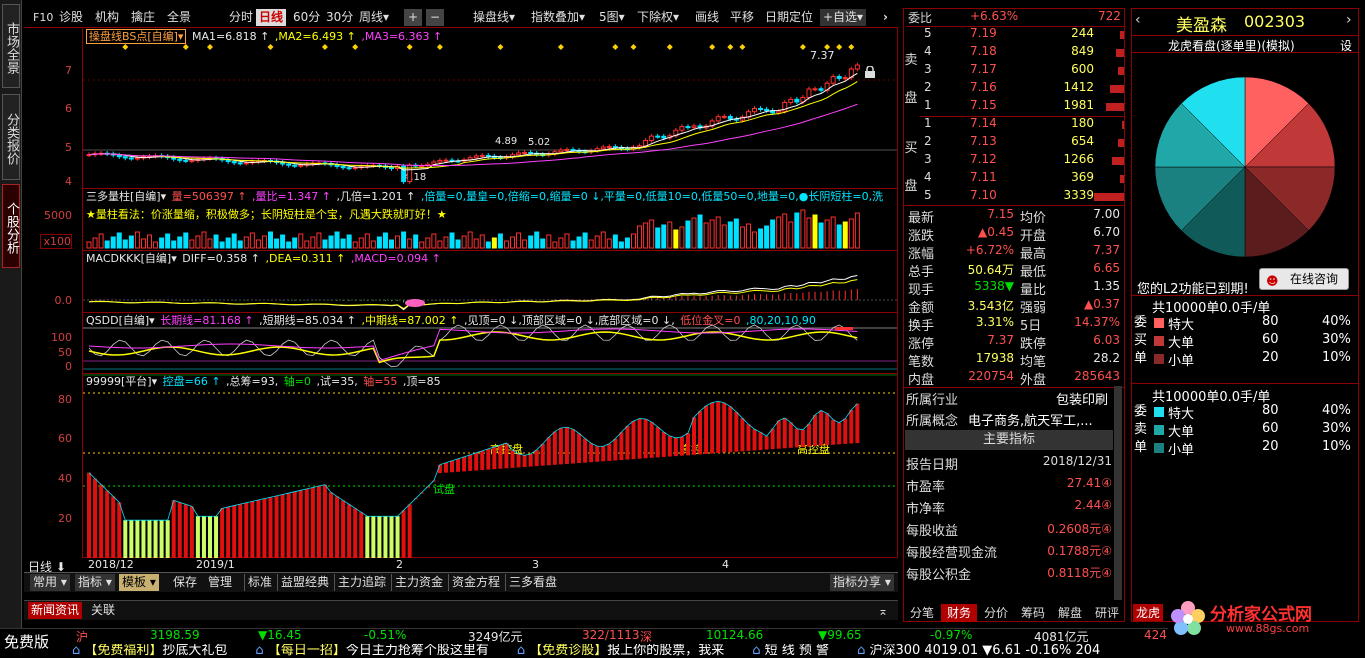  Describe the element at coordinates (1070, 613) in the screenshot. I see `quote-tab-4: 解盘` at that location.